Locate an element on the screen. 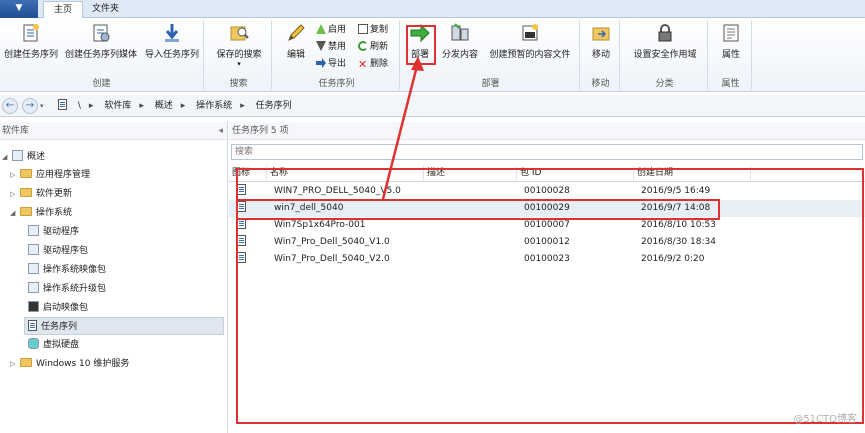 The width and height of the screenshot is (865, 433). row-package-id: 00100012 is located at coordinates (547, 242).